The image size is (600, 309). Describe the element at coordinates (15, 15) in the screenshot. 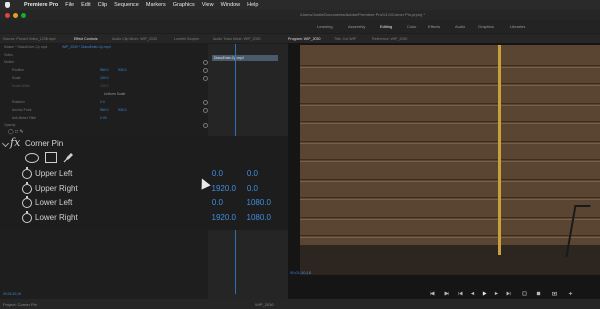

I see `minimize-window-icon` at that location.